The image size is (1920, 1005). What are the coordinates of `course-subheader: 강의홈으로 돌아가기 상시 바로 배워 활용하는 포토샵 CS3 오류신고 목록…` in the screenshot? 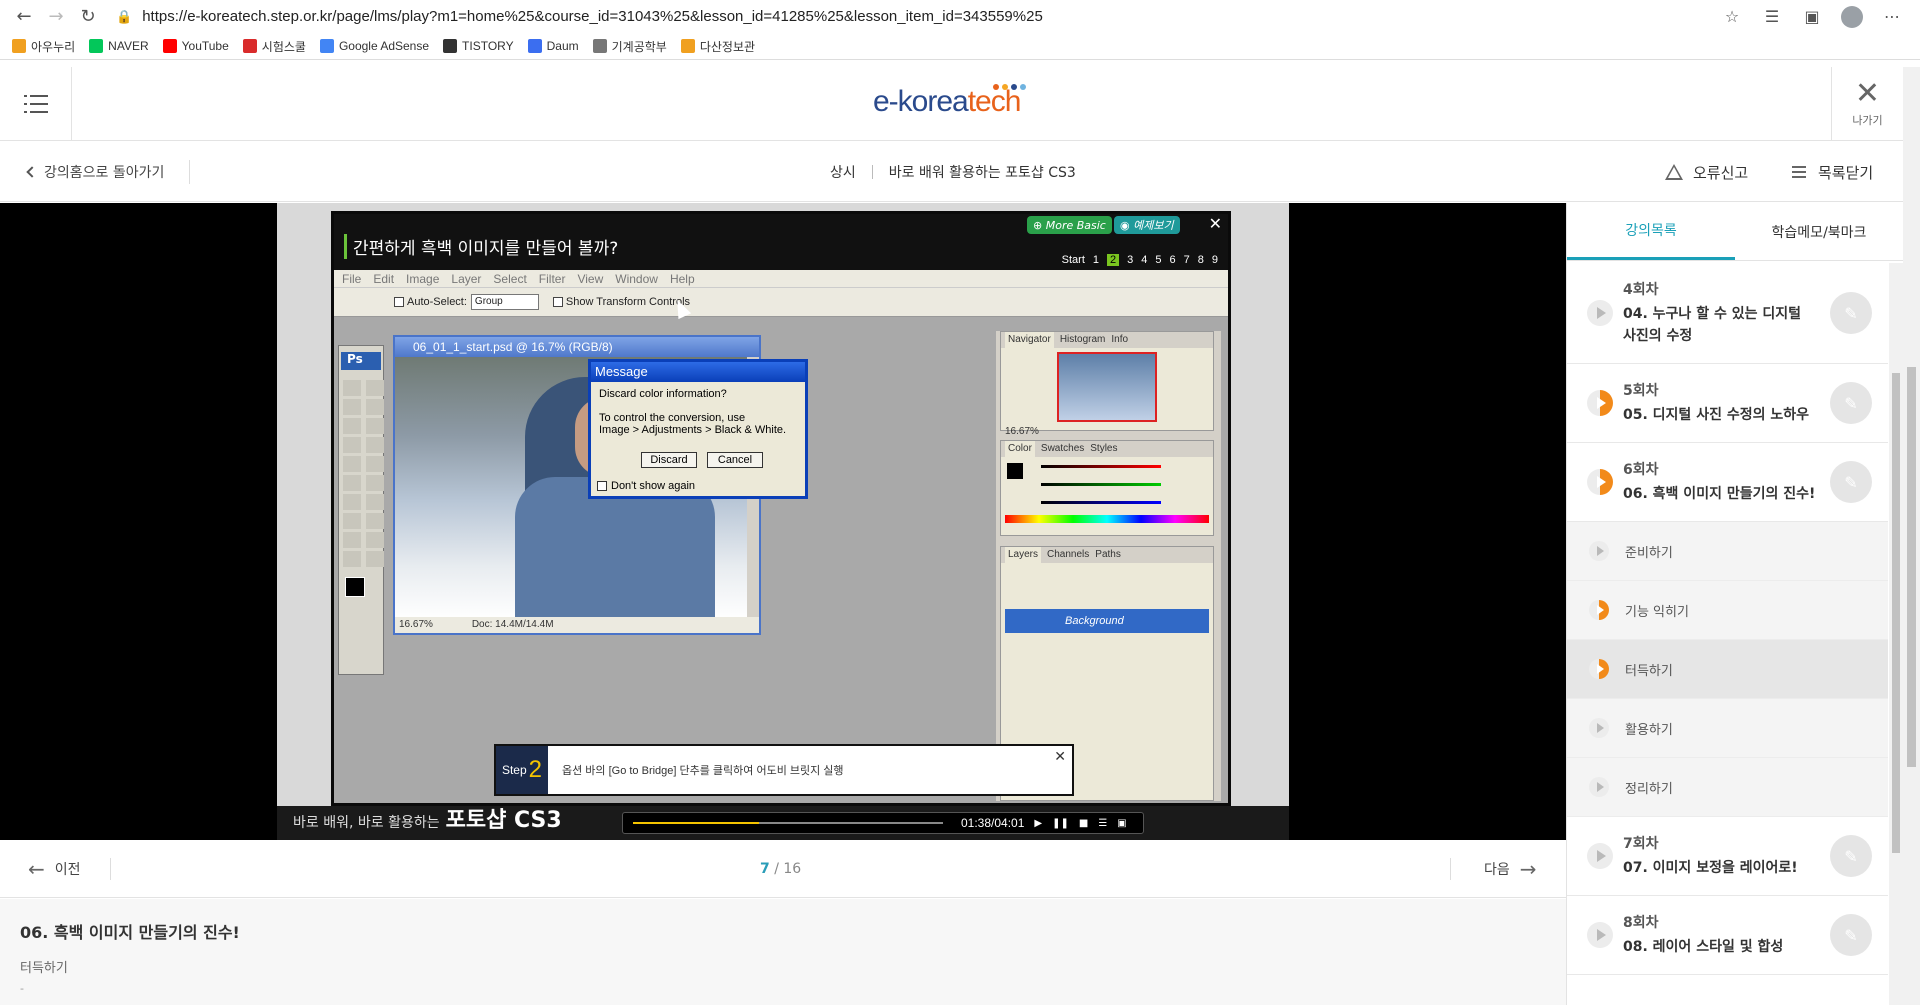 It's located at (951, 172).